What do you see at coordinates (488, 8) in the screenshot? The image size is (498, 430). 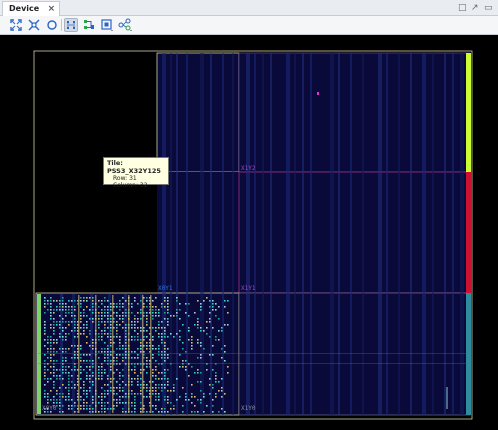 I see `minimize-icon: ▭` at bounding box center [488, 8].